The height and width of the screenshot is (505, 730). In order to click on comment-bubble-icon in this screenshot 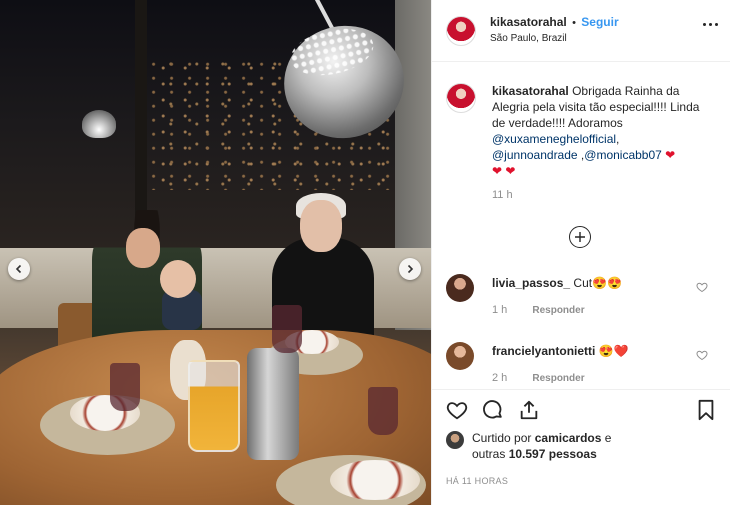, I will do `click(493, 410)`.